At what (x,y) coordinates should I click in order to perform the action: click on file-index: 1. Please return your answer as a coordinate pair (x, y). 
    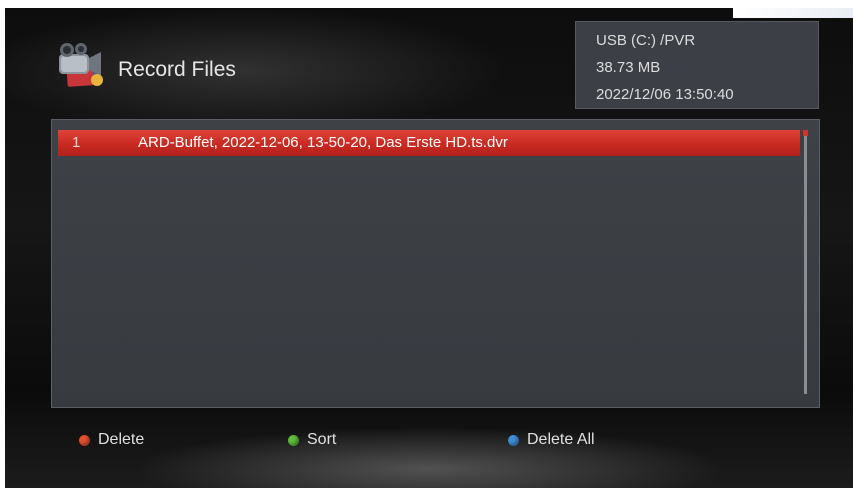
    Looking at the image, I should click on (76, 142).